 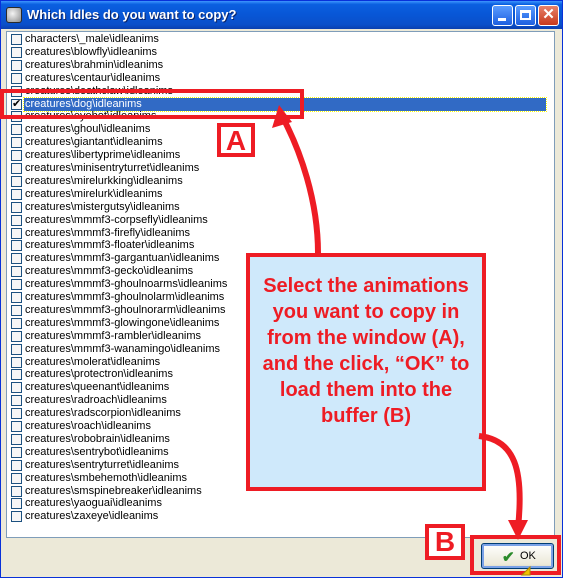 What do you see at coordinates (123, 348) in the screenshot?
I see `item-label: creatures\mmmf3-wanamingo\idleanims` at bounding box center [123, 348].